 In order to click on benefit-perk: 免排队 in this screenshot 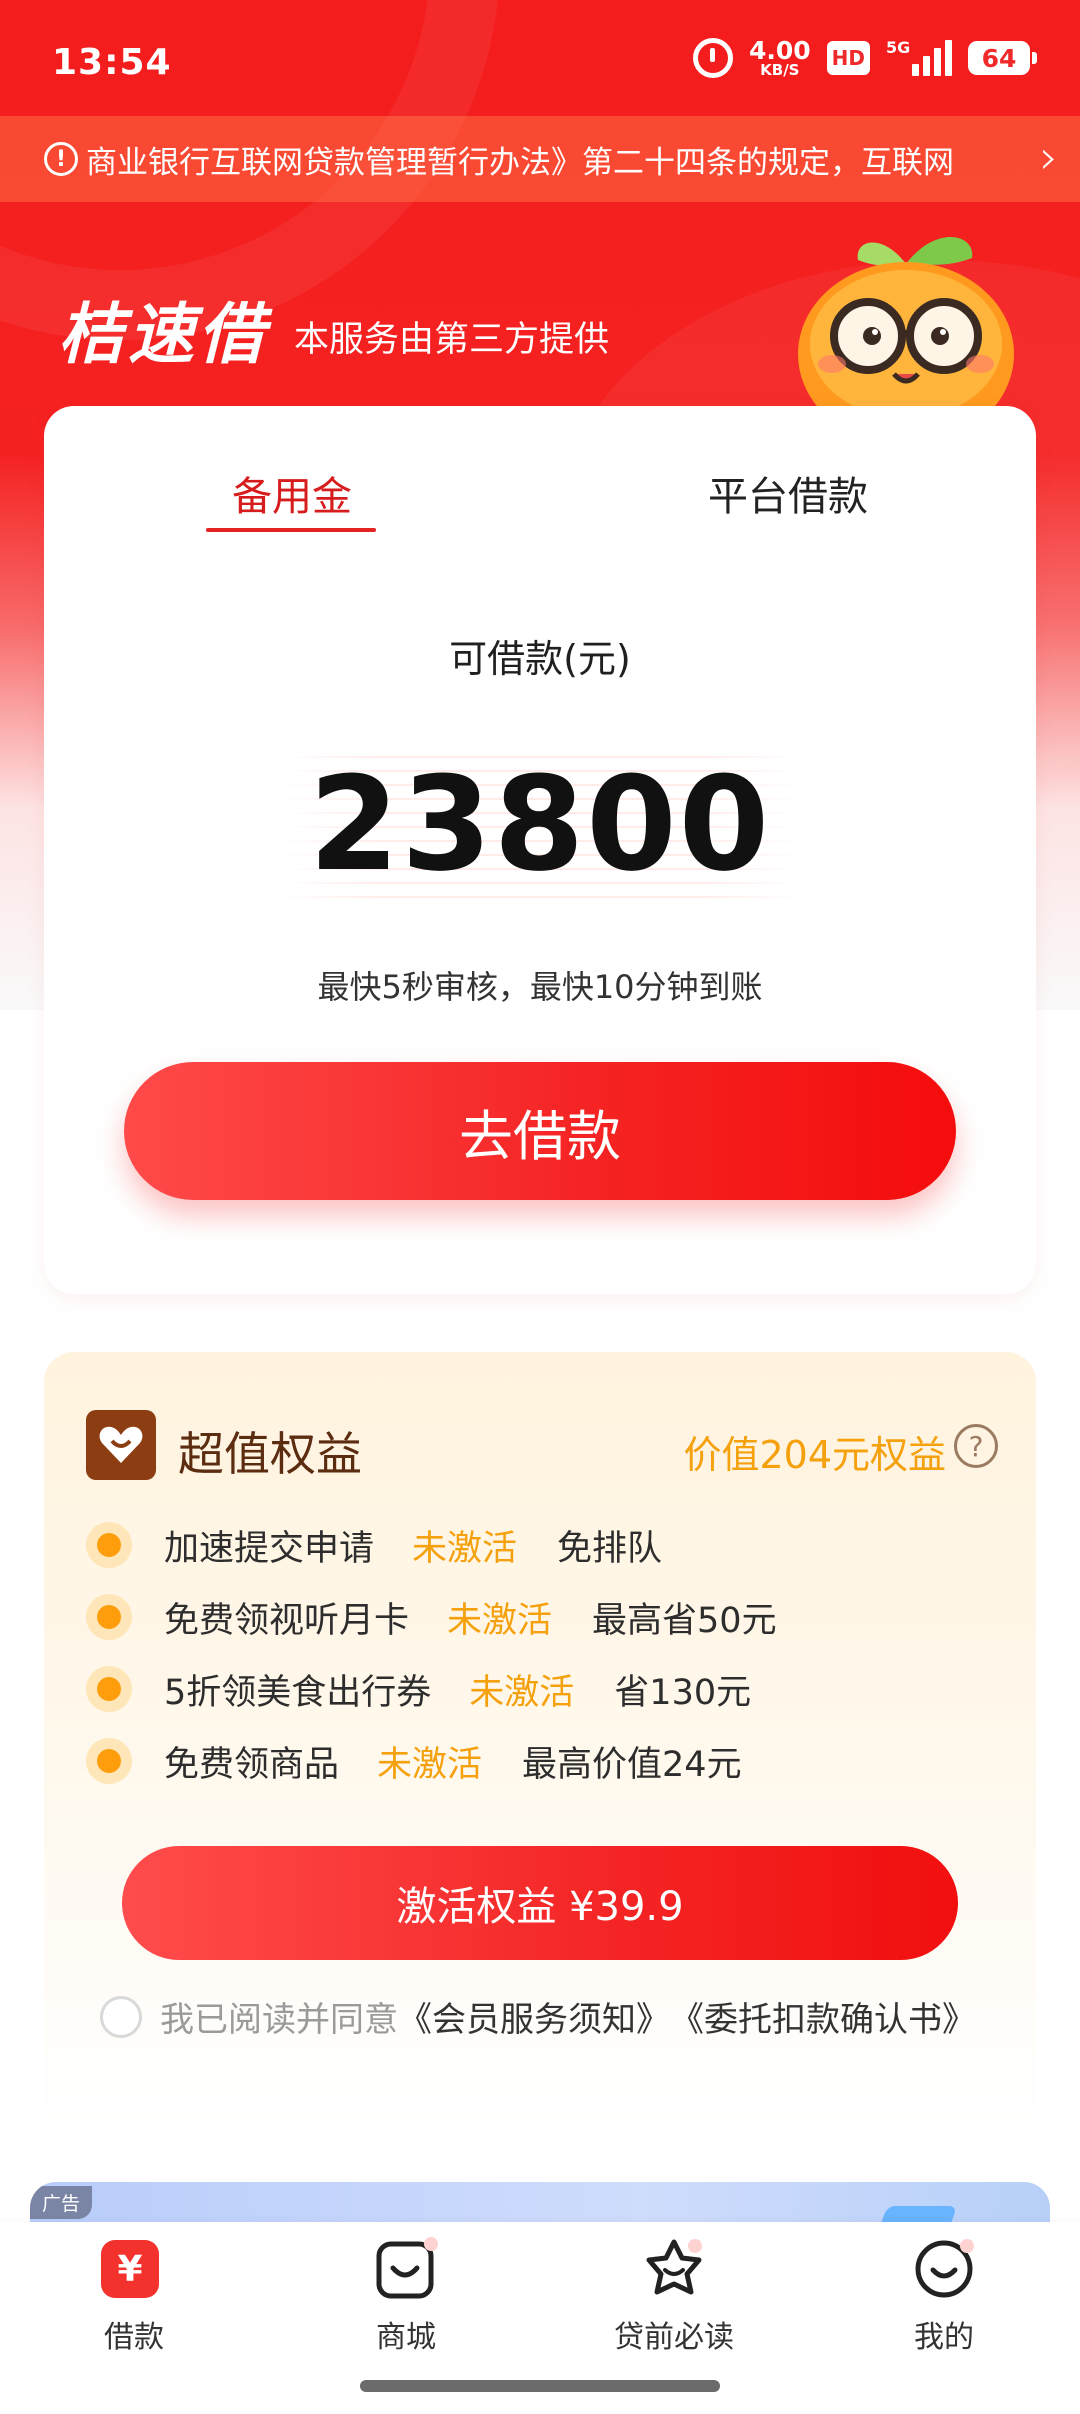, I will do `click(610, 1548)`.